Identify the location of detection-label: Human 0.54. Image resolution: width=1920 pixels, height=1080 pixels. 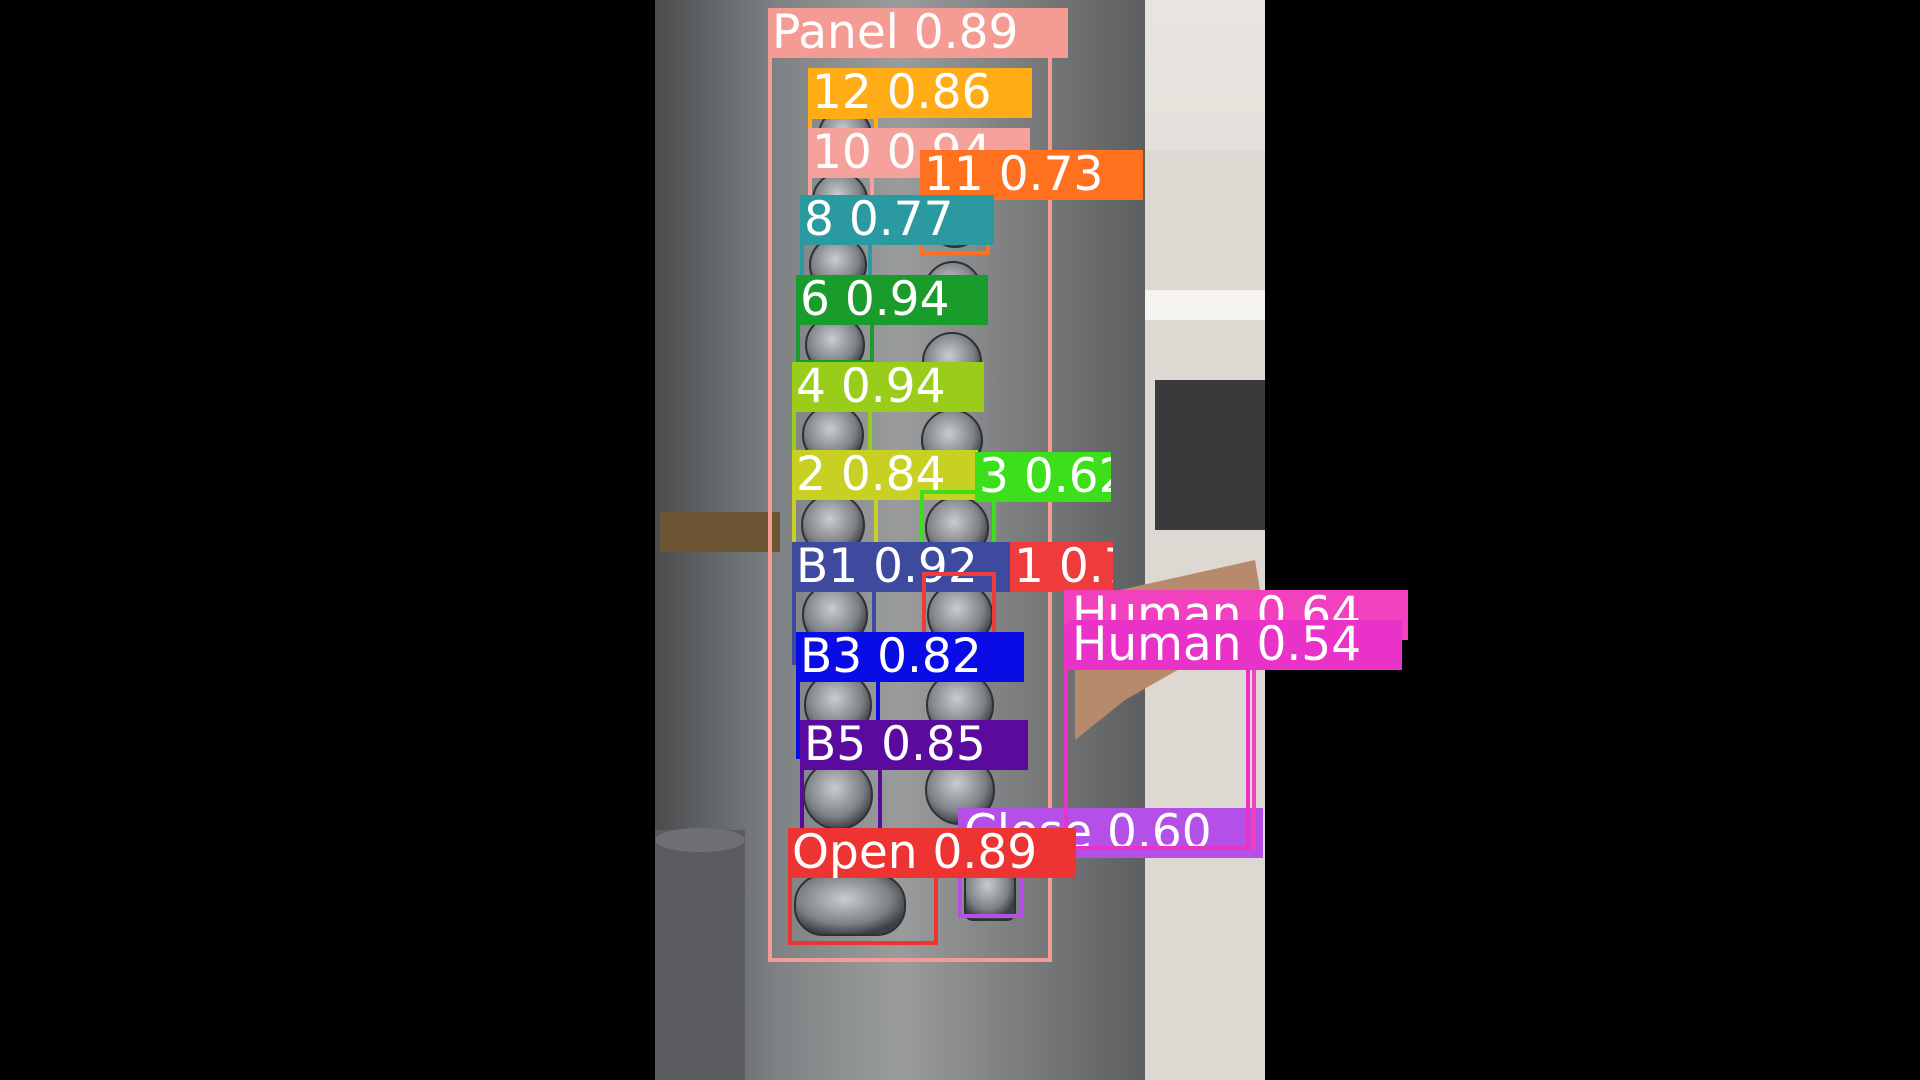
(1235, 645).